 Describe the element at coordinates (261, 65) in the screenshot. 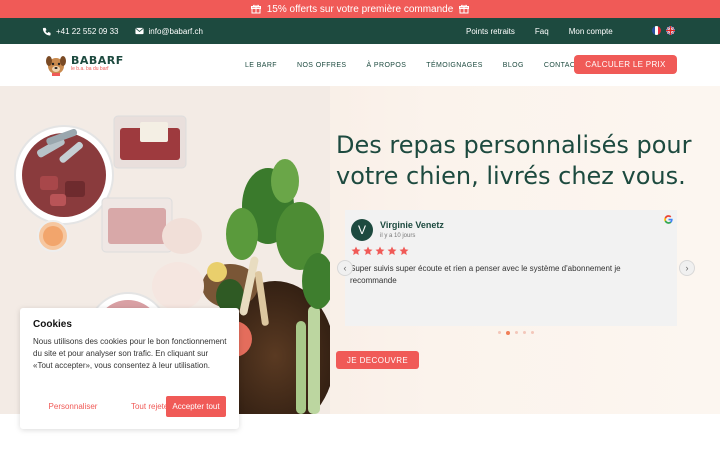

I see `nav-le-barf: LE BARF` at that location.